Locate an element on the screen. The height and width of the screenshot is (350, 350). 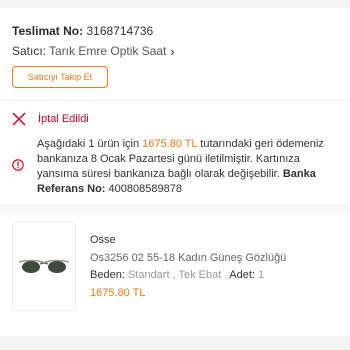
bottom-spacer is located at coordinates (175, 343).